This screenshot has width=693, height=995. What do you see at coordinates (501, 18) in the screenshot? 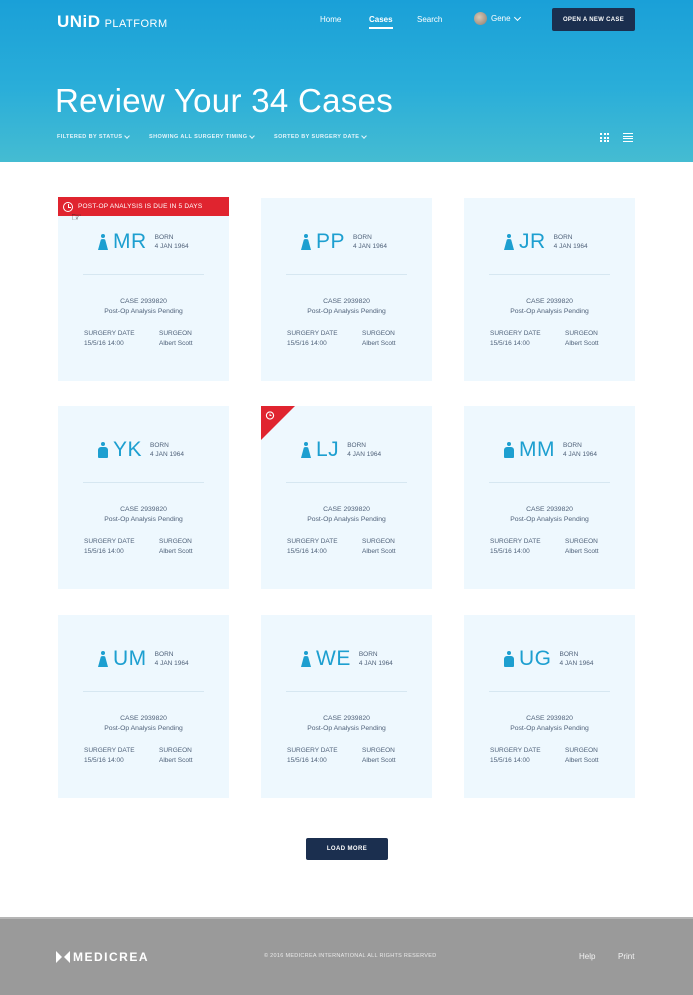
I see `user-name: Gene` at bounding box center [501, 18].